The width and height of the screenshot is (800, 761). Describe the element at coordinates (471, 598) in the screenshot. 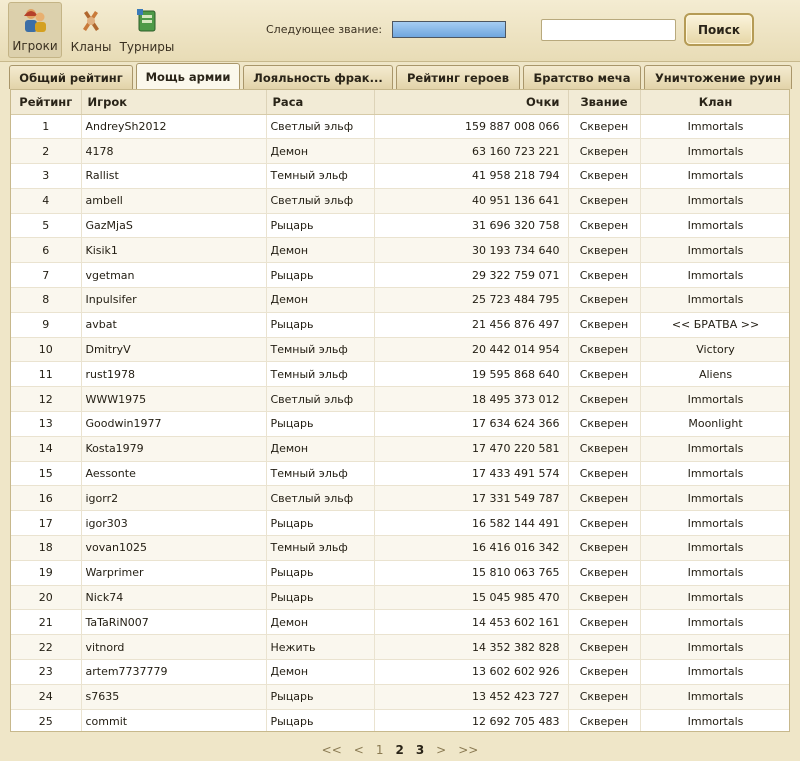

I see `cell-points: 15 045 985 470` at that location.